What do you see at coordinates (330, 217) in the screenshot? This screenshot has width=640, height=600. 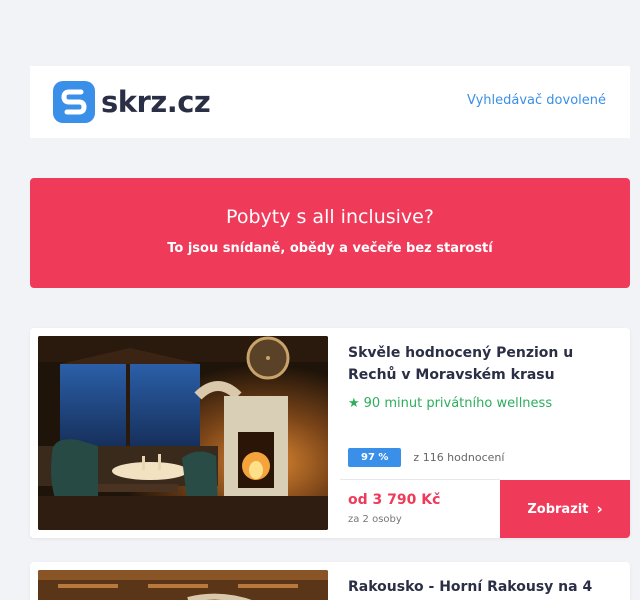 I see `banner-title: Pobyty s all inclusive?` at bounding box center [330, 217].